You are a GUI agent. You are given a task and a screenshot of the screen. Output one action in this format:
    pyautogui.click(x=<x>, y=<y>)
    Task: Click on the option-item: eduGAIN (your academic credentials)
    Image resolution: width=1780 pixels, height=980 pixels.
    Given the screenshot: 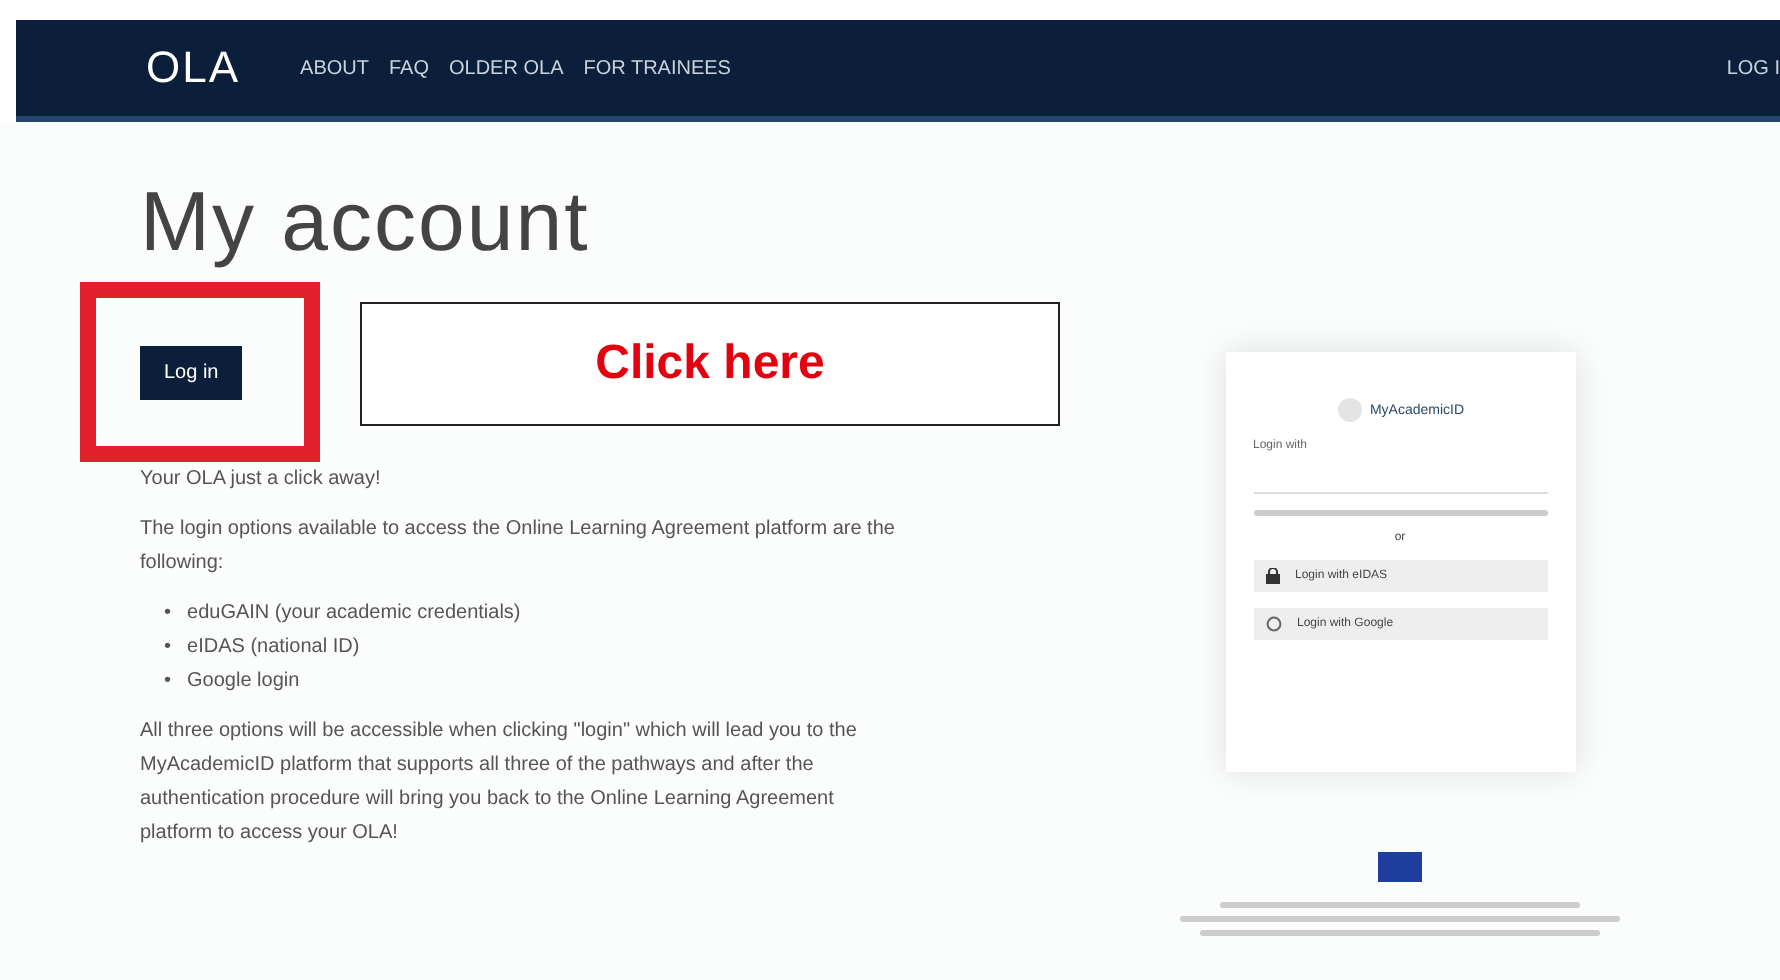 What is the action you would take?
    pyautogui.click(x=354, y=614)
    